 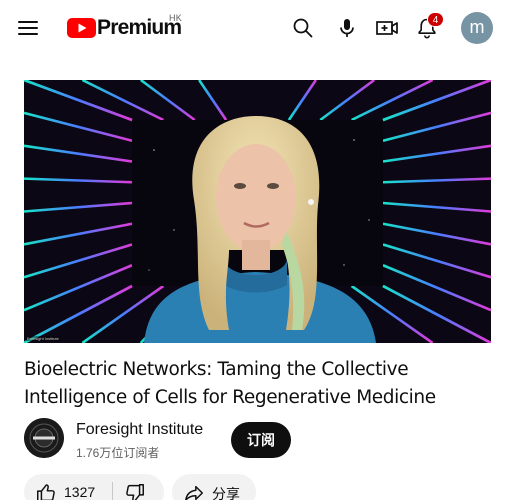 I want to click on notification-count-badge: 4, so click(x=435, y=19).